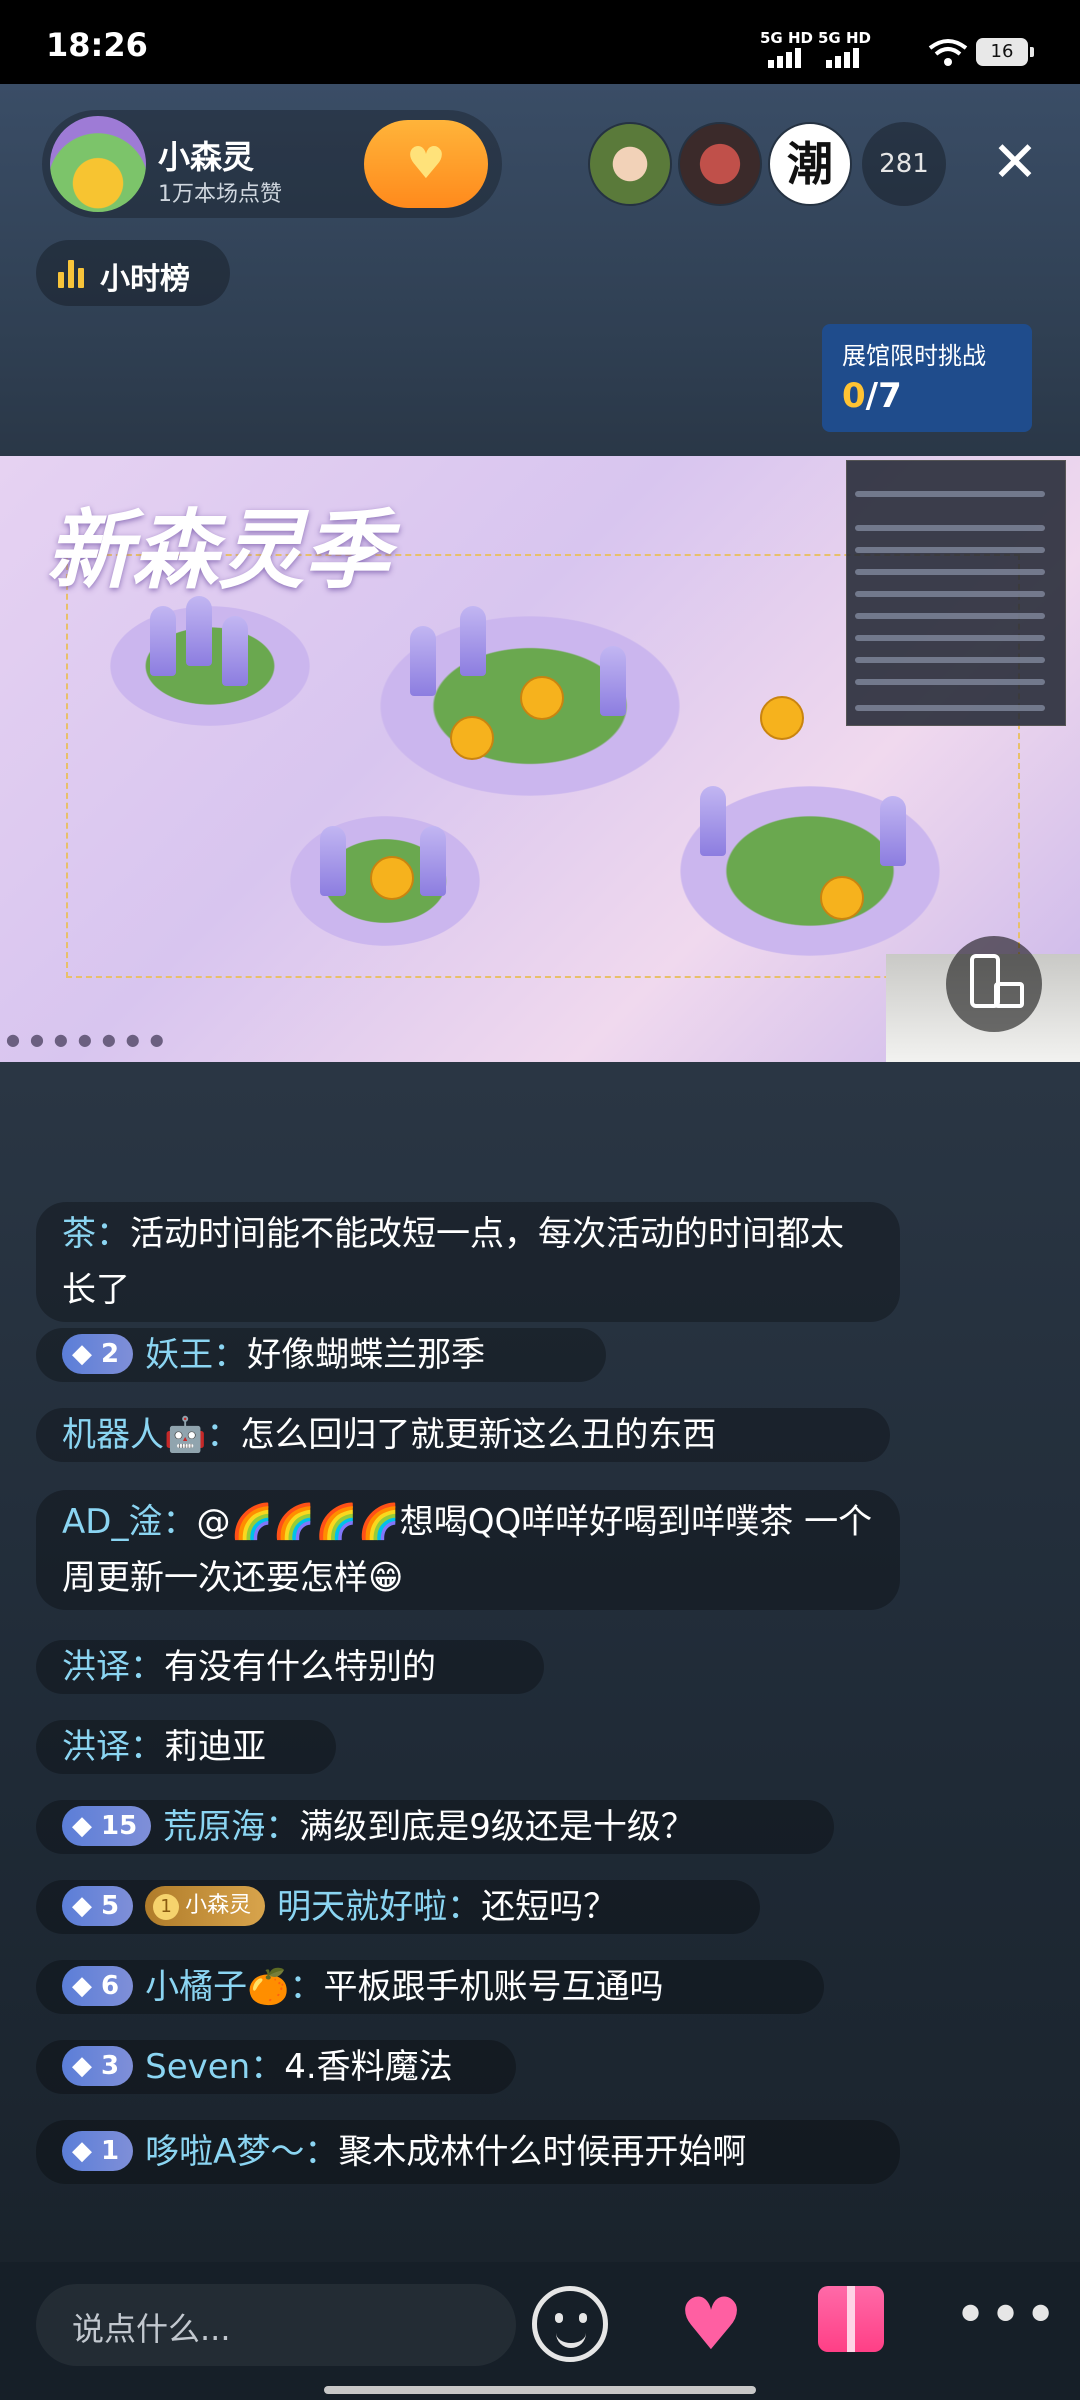 The height and width of the screenshot is (2400, 1080). What do you see at coordinates (206, 157) in the screenshot?
I see `host-name: 小森灵` at bounding box center [206, 157].